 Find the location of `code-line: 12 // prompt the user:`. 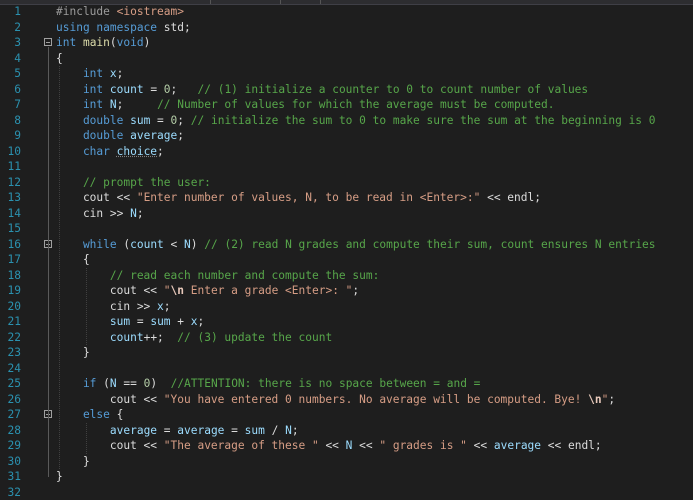

code-line: 12 // prompt the user: is located at coordinates (346, 183).